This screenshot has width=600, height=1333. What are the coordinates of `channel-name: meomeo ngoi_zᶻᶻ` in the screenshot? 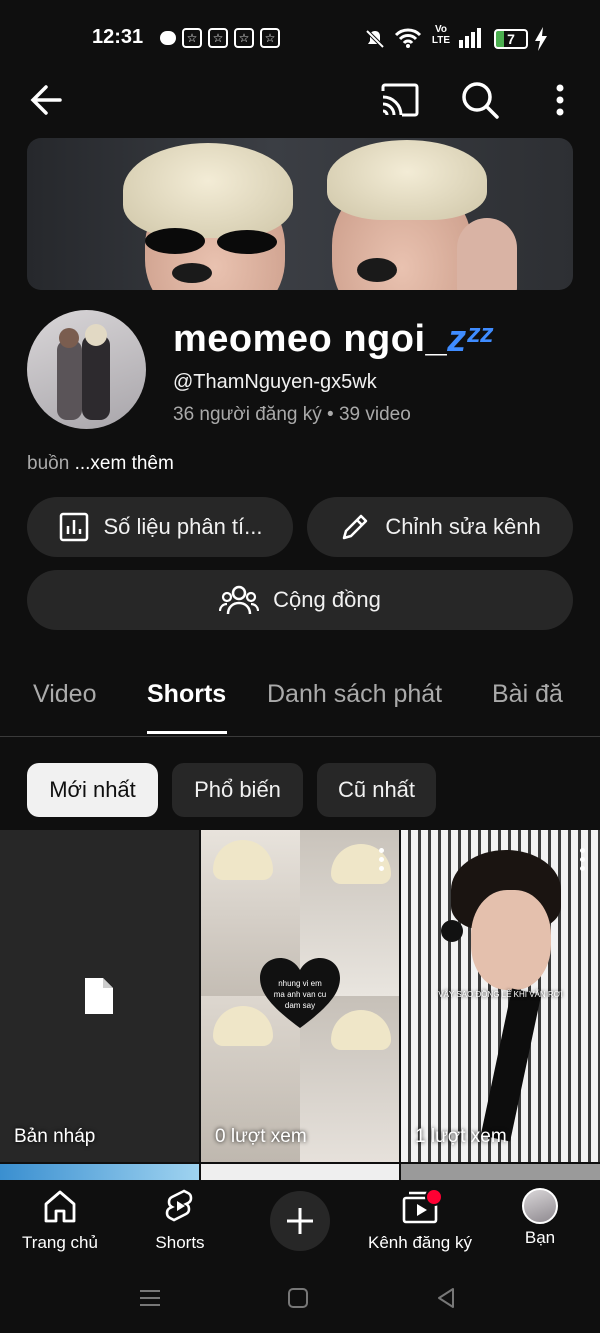 It's located at (333, 339).